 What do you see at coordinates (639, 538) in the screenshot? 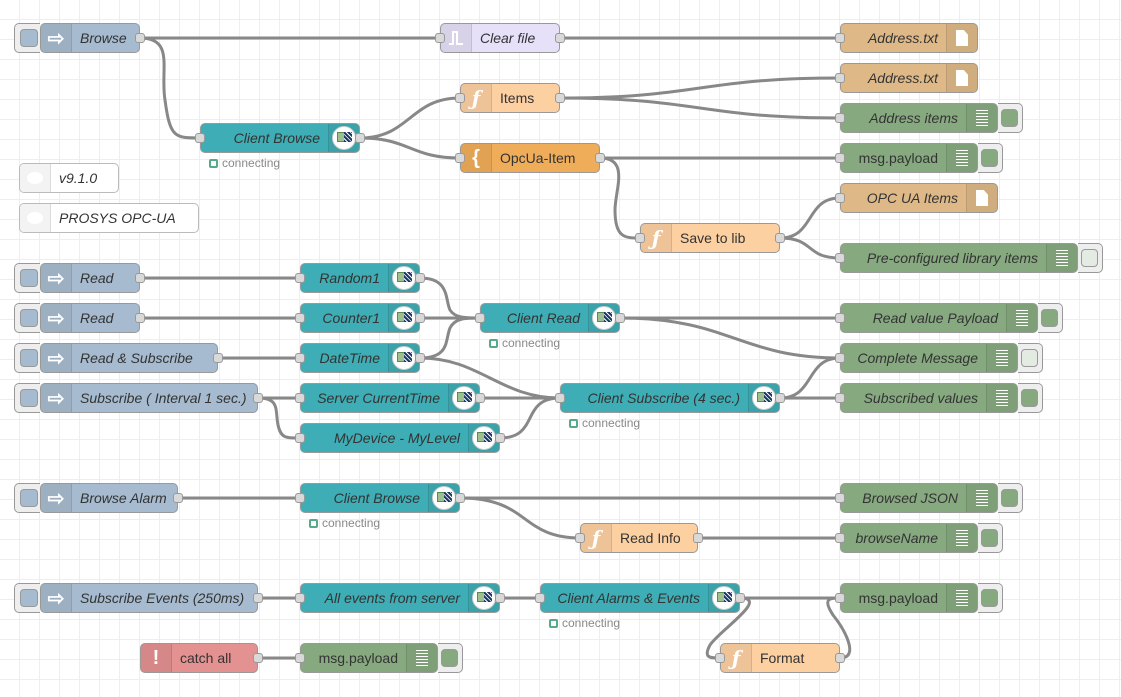
I see `function-node-read-info: ƒ Read Info` at bounding box center [639, 538].